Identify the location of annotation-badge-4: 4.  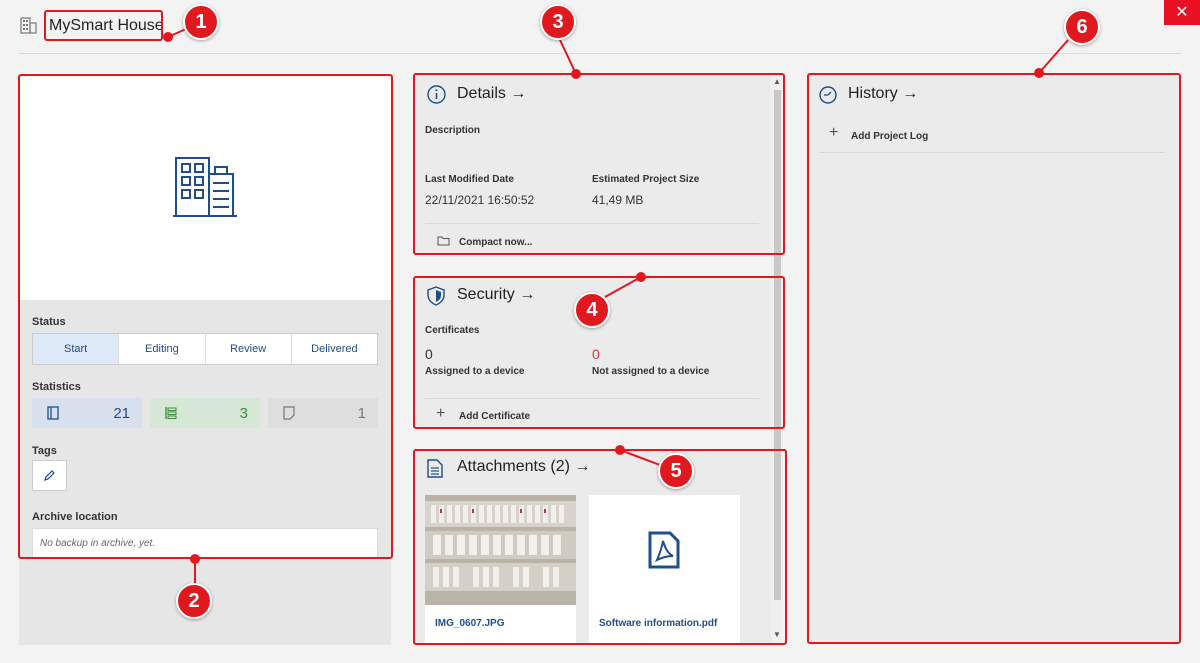
(592, 310).